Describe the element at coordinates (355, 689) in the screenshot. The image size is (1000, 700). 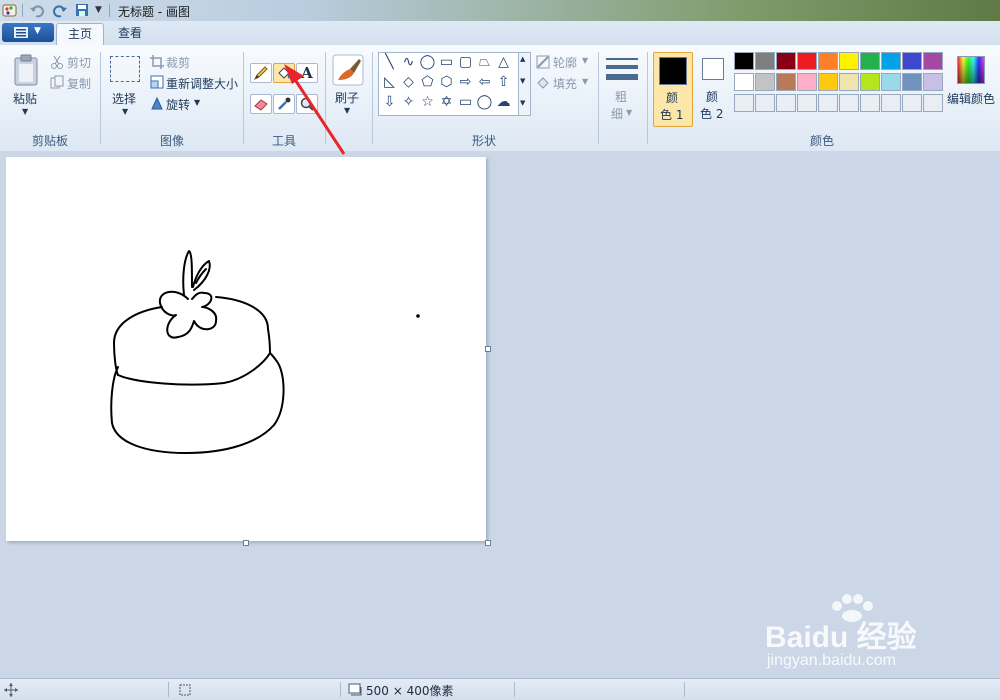
I see `canvas-size-icon` at that location.